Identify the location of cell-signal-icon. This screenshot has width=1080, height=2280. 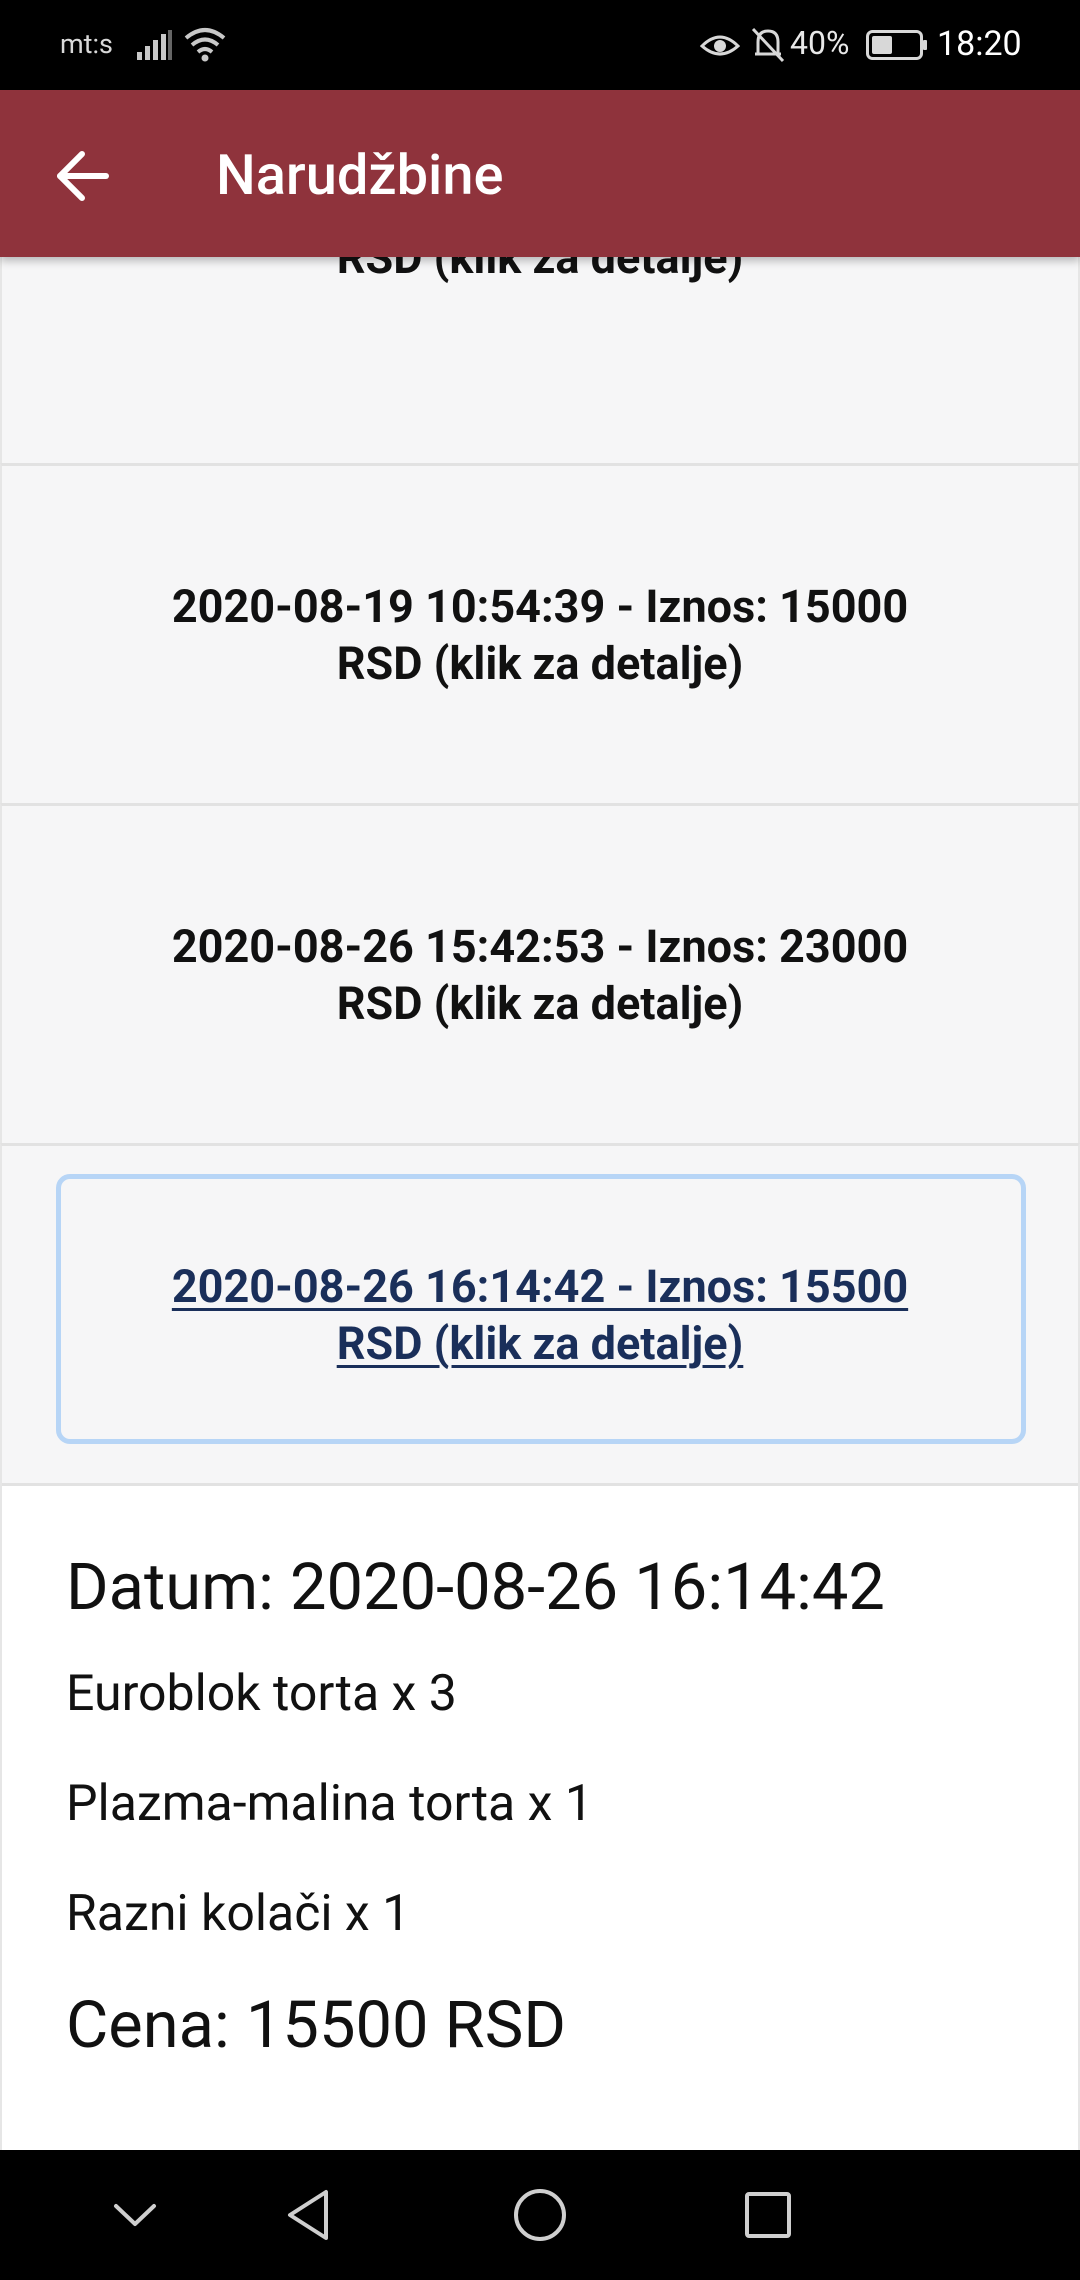
(155, 47).